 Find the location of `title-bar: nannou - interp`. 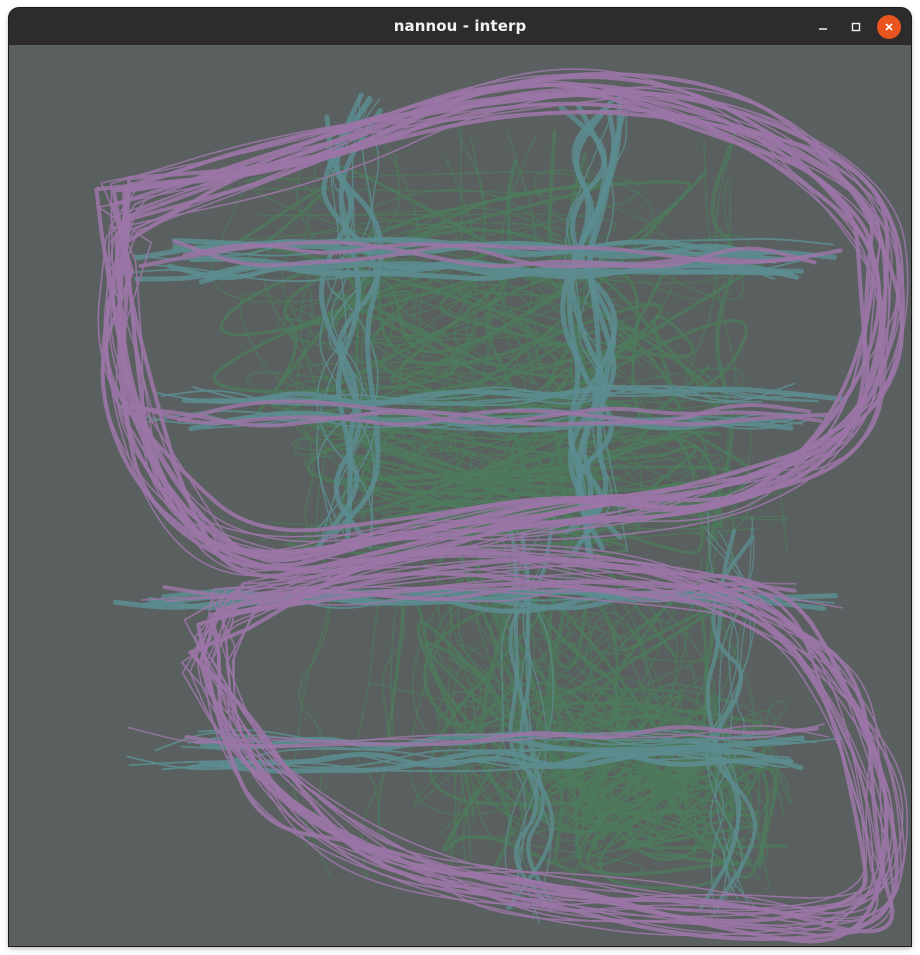

title-bar: nannou - interp is located at coordinates (460, 27).